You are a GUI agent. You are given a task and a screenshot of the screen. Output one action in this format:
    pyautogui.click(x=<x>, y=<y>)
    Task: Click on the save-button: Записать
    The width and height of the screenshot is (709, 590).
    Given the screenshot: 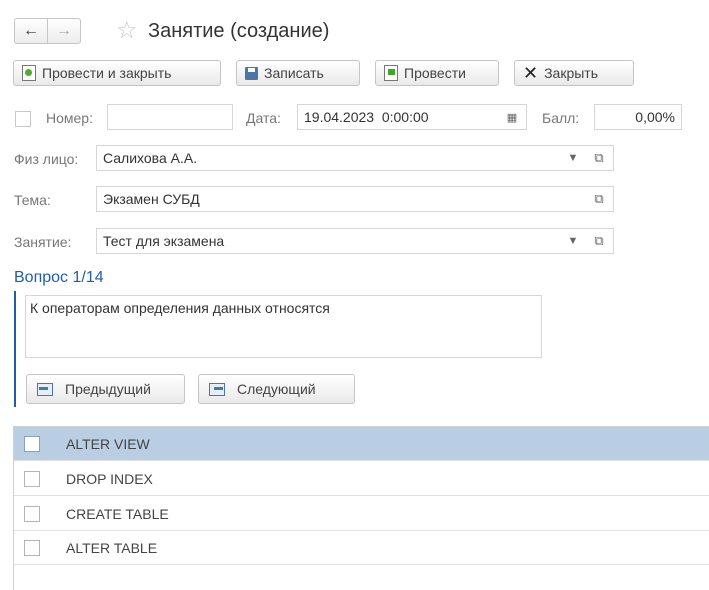 What is the action you would take?
    pyautogui.click(x=298, y=73)
    